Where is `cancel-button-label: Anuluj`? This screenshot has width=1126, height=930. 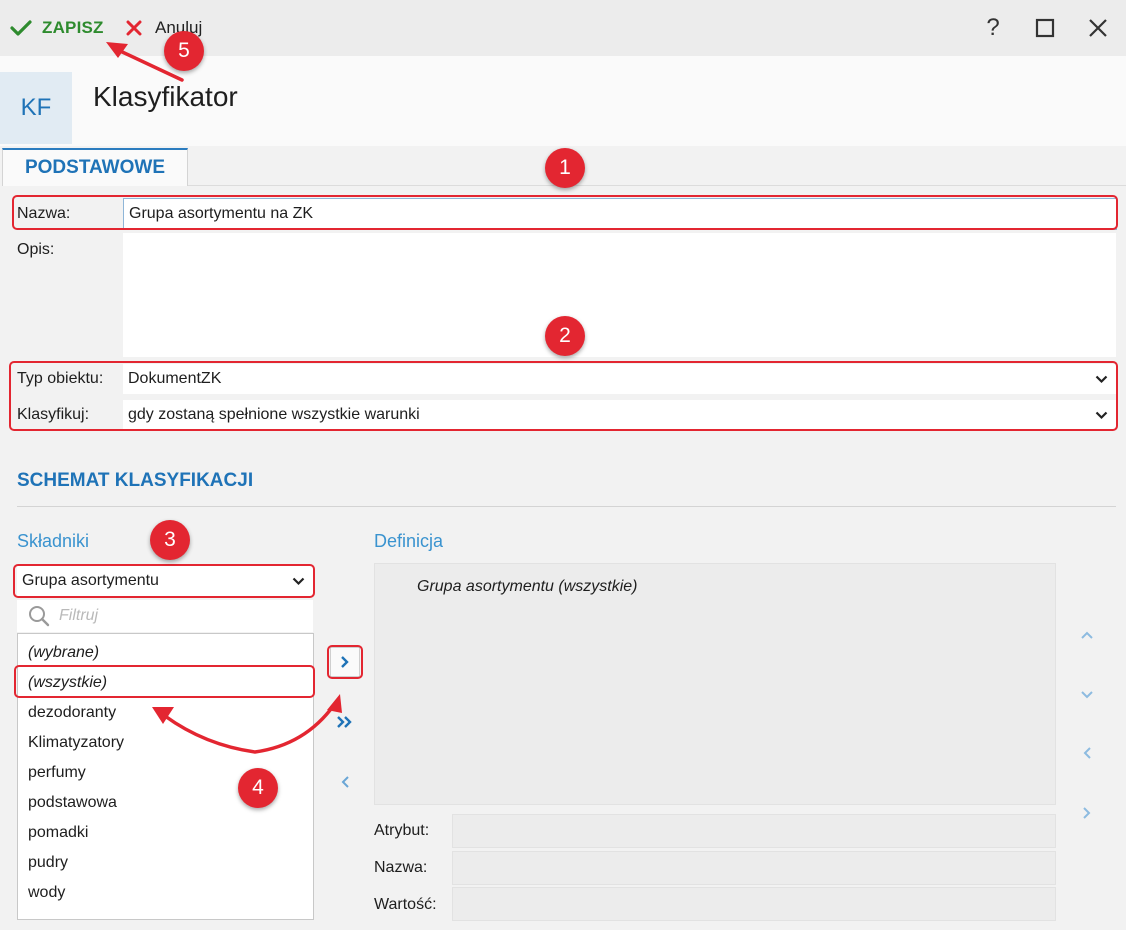 cancel-button-label: Anuluj is located at coordinates (179, 27).